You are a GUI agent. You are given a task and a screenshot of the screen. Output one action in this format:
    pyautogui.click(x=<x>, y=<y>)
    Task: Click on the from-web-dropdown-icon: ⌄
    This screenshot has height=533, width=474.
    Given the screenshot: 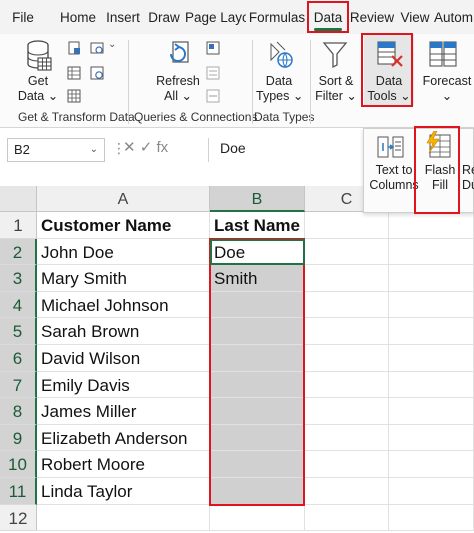 What is the action you would take?
    pyautogui.click(x=112, y=44)
    